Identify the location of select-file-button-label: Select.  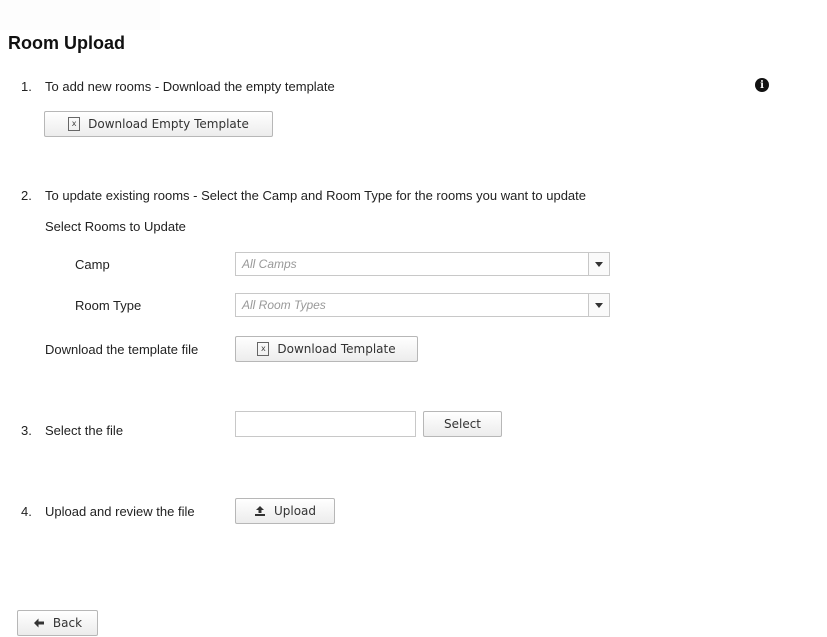
(462, 424).